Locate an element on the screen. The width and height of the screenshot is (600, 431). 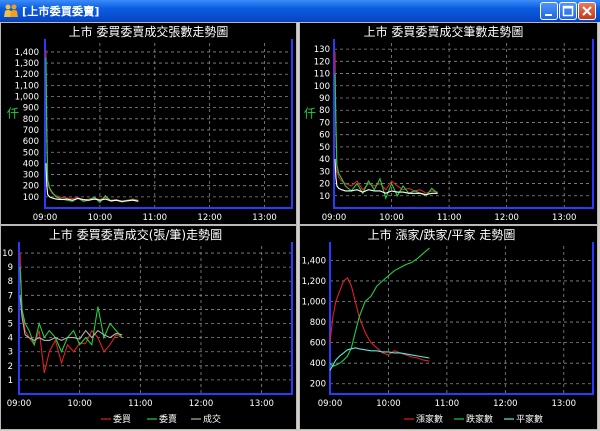
chart-title: 上市 委買委賣成交筆數走勢圖 is located at coordinates (444, 31).